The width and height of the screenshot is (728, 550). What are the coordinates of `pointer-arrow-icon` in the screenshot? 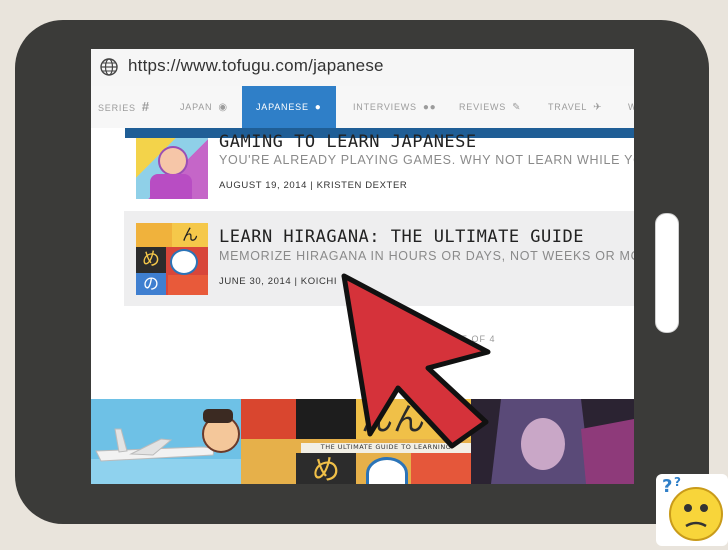 It's located at (416, 361).